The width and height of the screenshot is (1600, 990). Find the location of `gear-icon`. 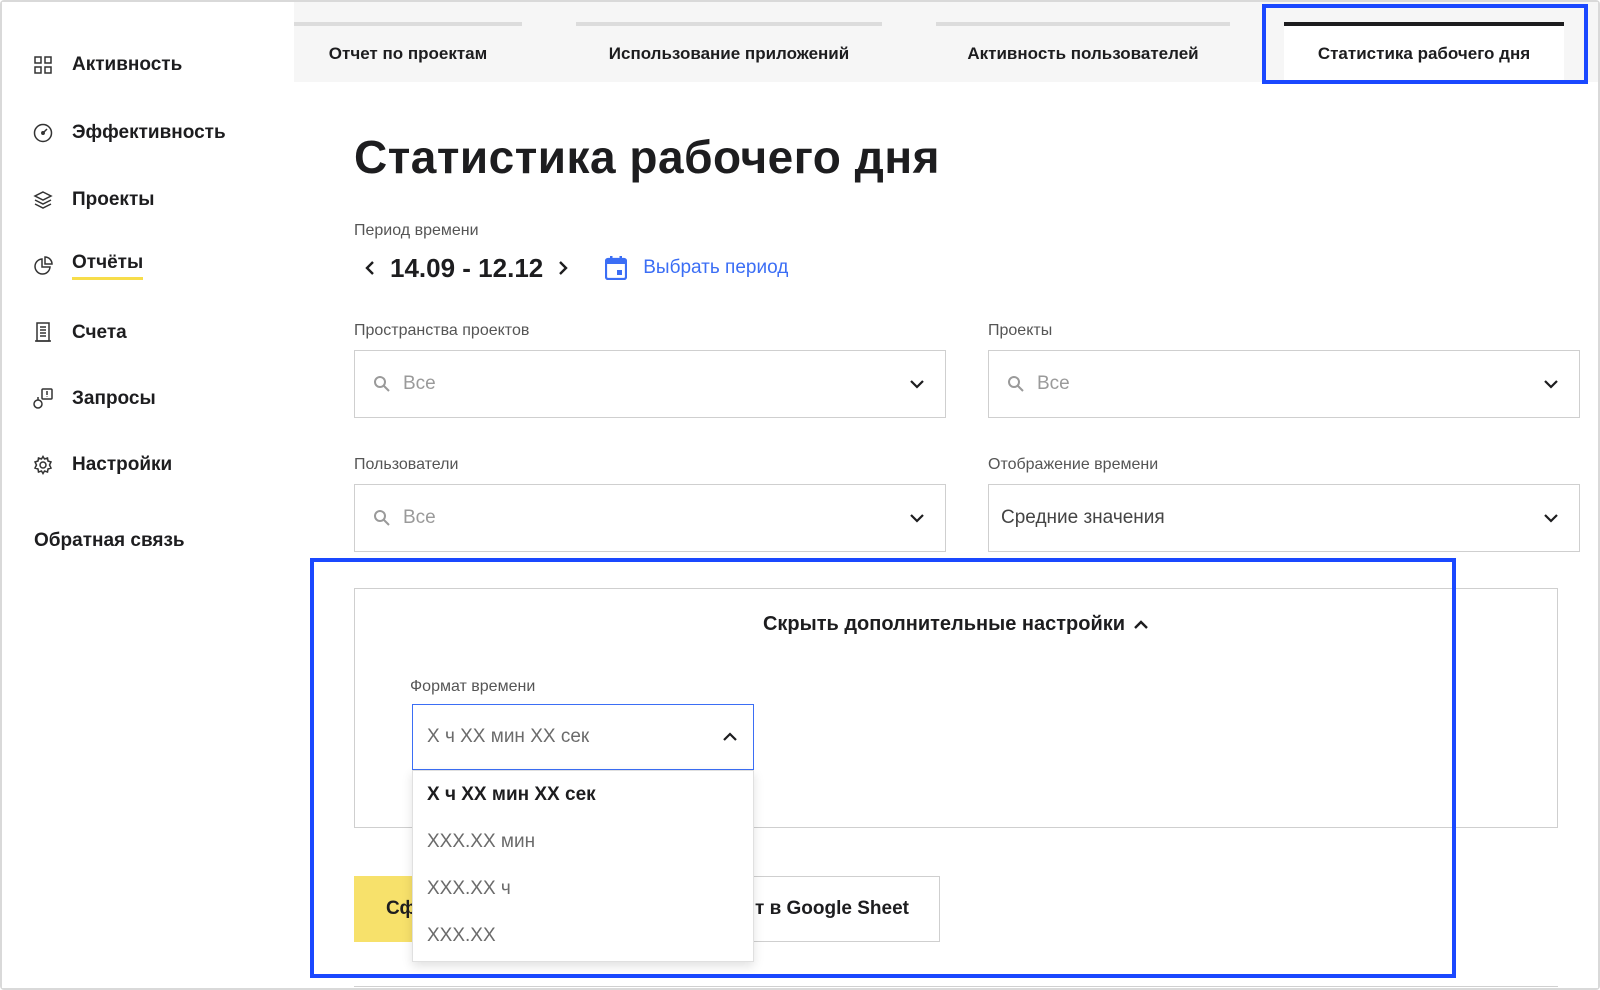

gear-icon is located at coordinates (43, 465).